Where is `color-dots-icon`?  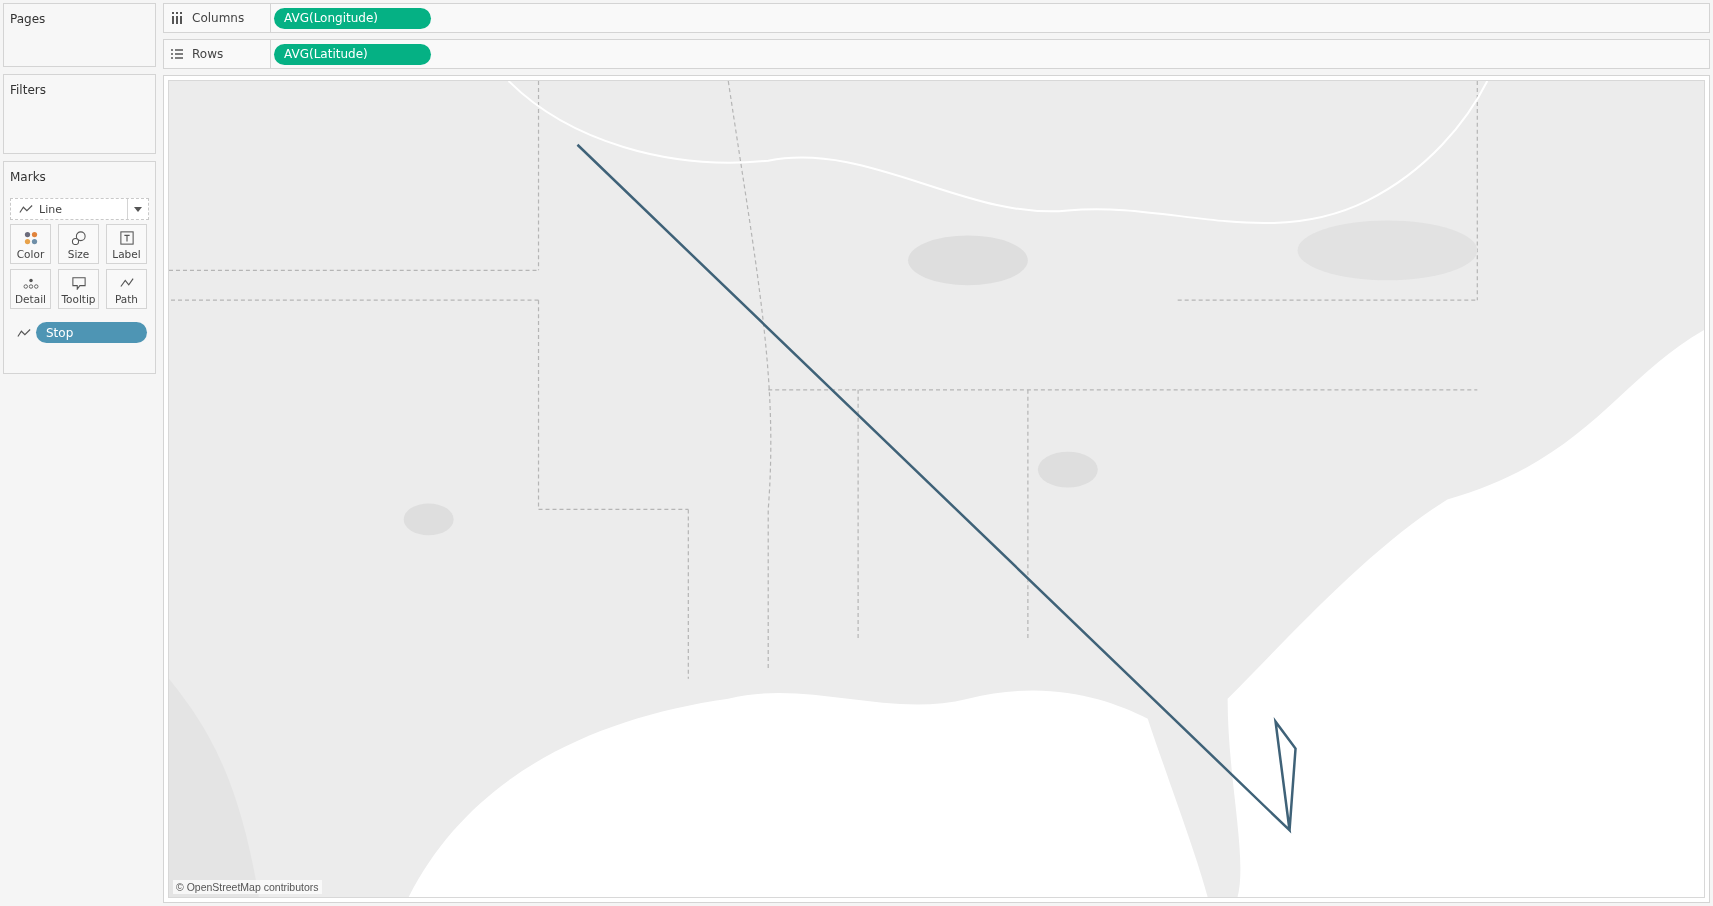 color-dots-icon is located at coordinates (30, 237).